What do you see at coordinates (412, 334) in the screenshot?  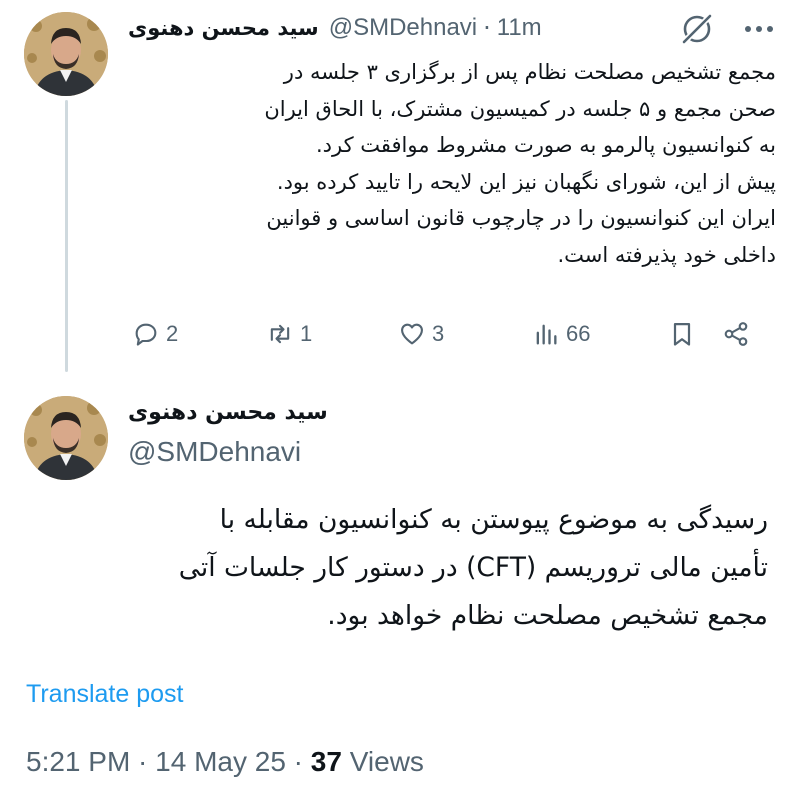 I see `like-icon` at bounding box center [412, 334].